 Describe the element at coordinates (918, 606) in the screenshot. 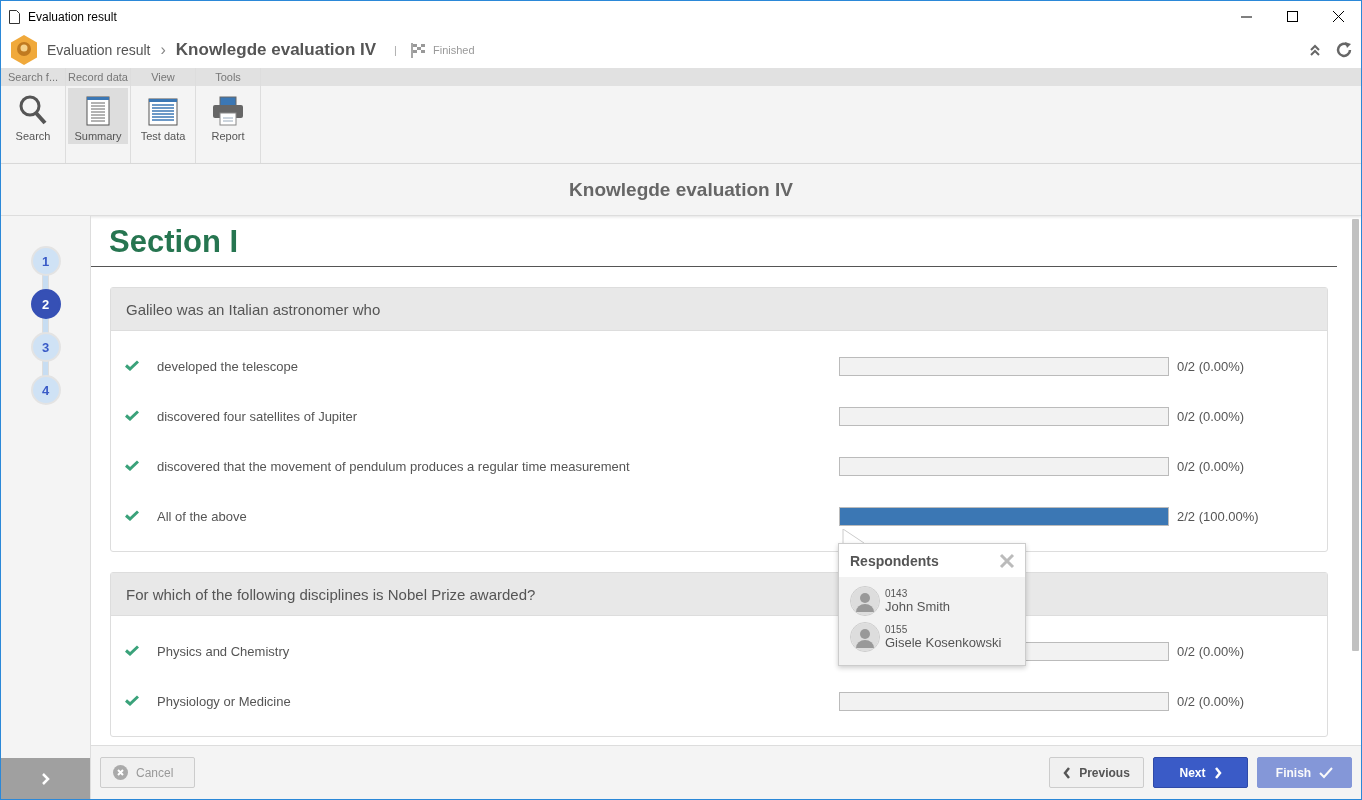

I see `respondent-name: John Smith` at that location.